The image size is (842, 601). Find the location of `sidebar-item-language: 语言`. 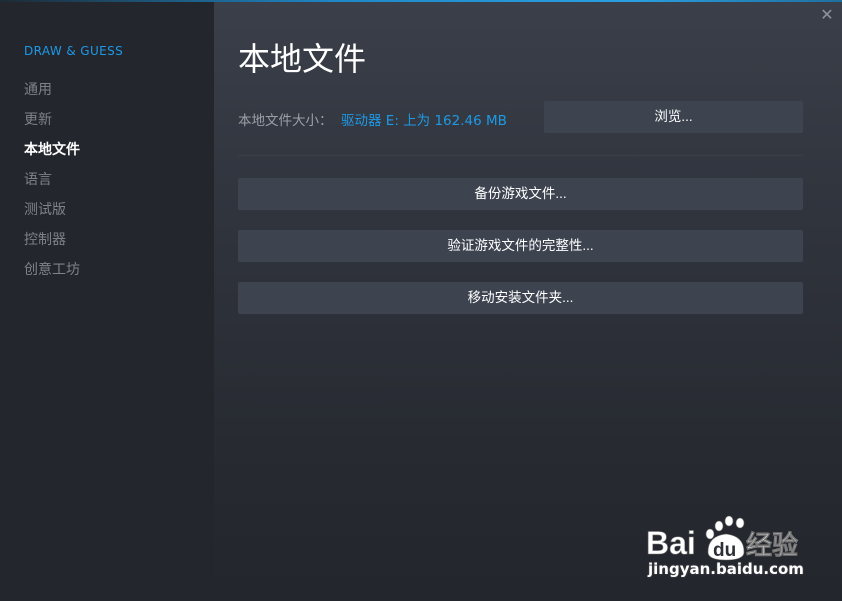

sidebar-item-language: 语言 is located at coordinates (38, 179).